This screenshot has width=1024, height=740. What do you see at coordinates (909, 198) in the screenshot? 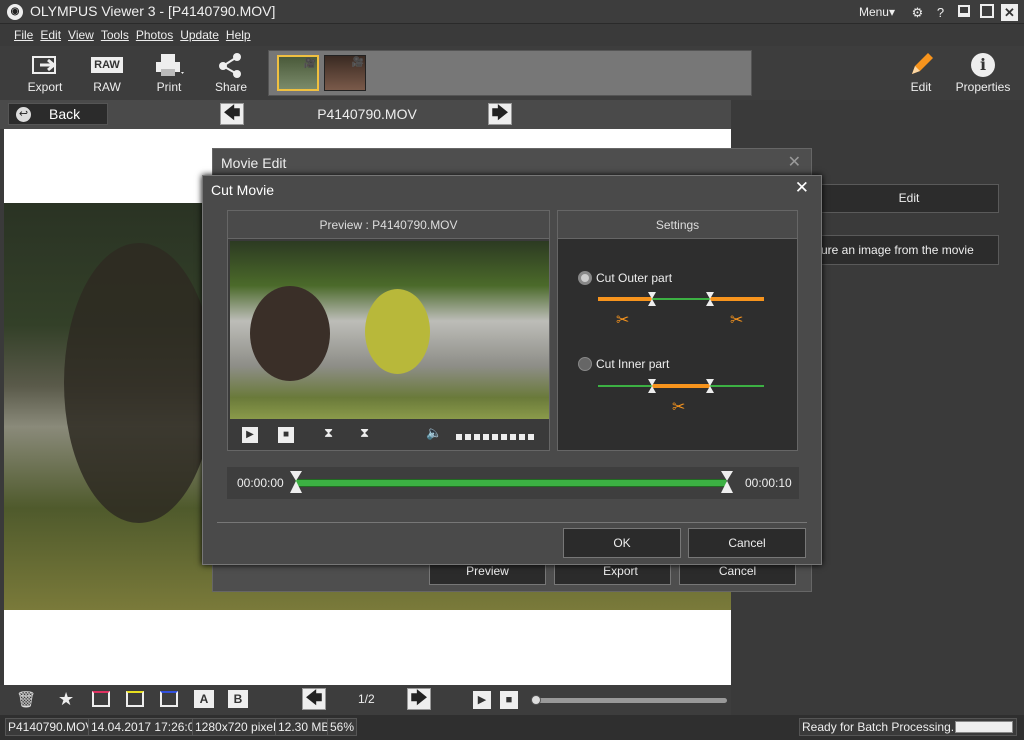
I see `edit-movie-button: Edit` at bounding box center [909, 198].